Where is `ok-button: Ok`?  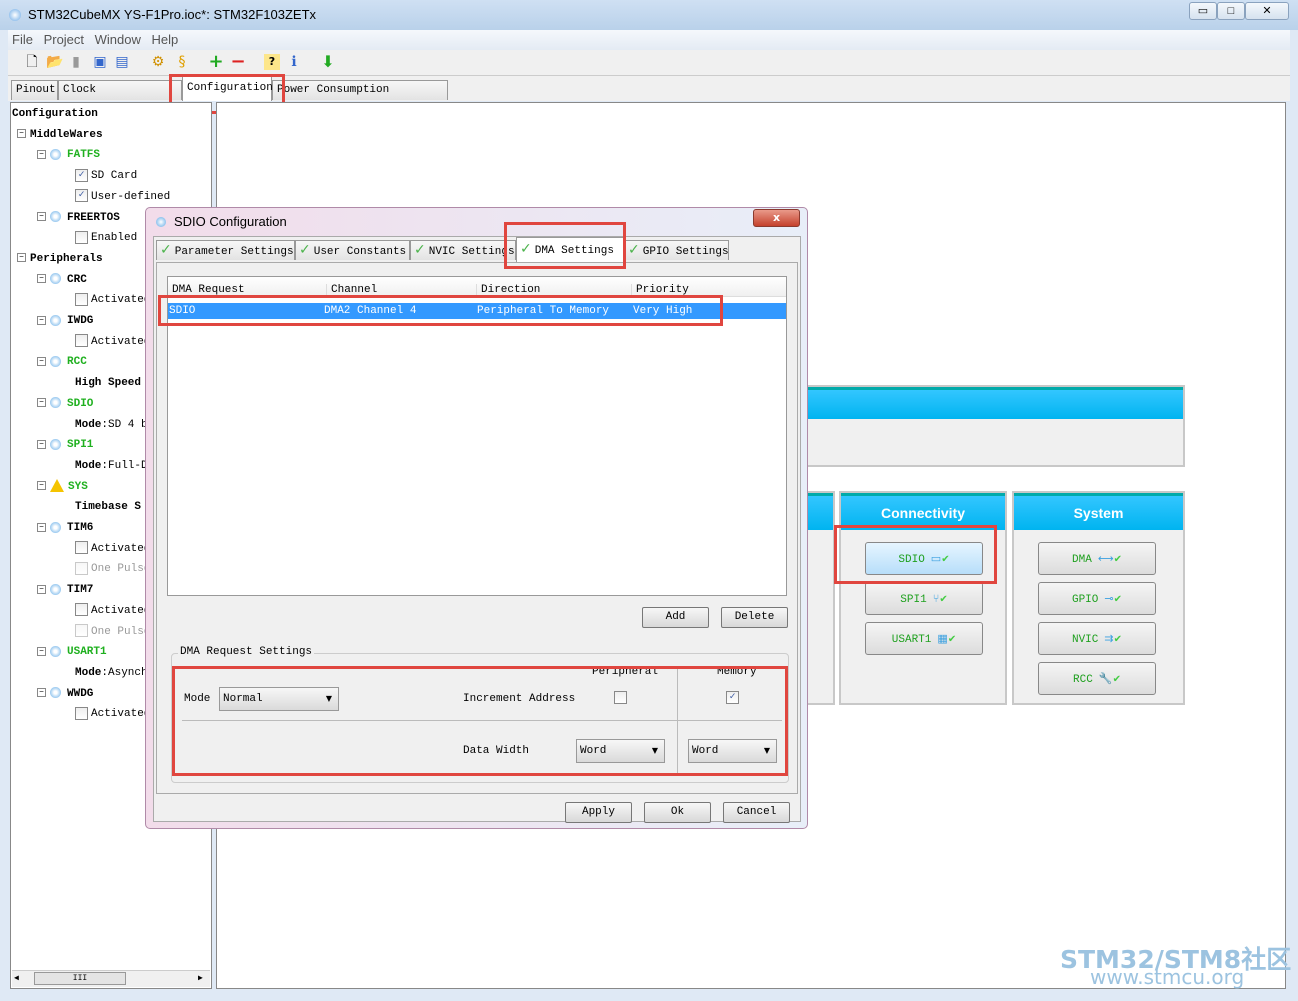
ok-button: Ok is located at coordinates (677, 812).